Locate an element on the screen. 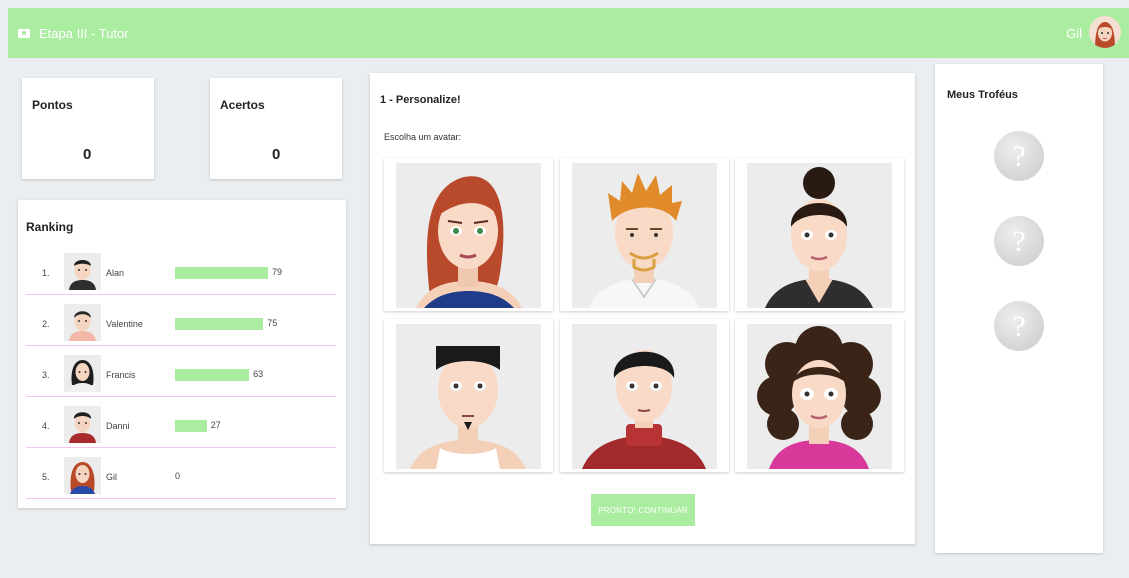  ranking-title: Ranking is located at coordinates (50, 227).